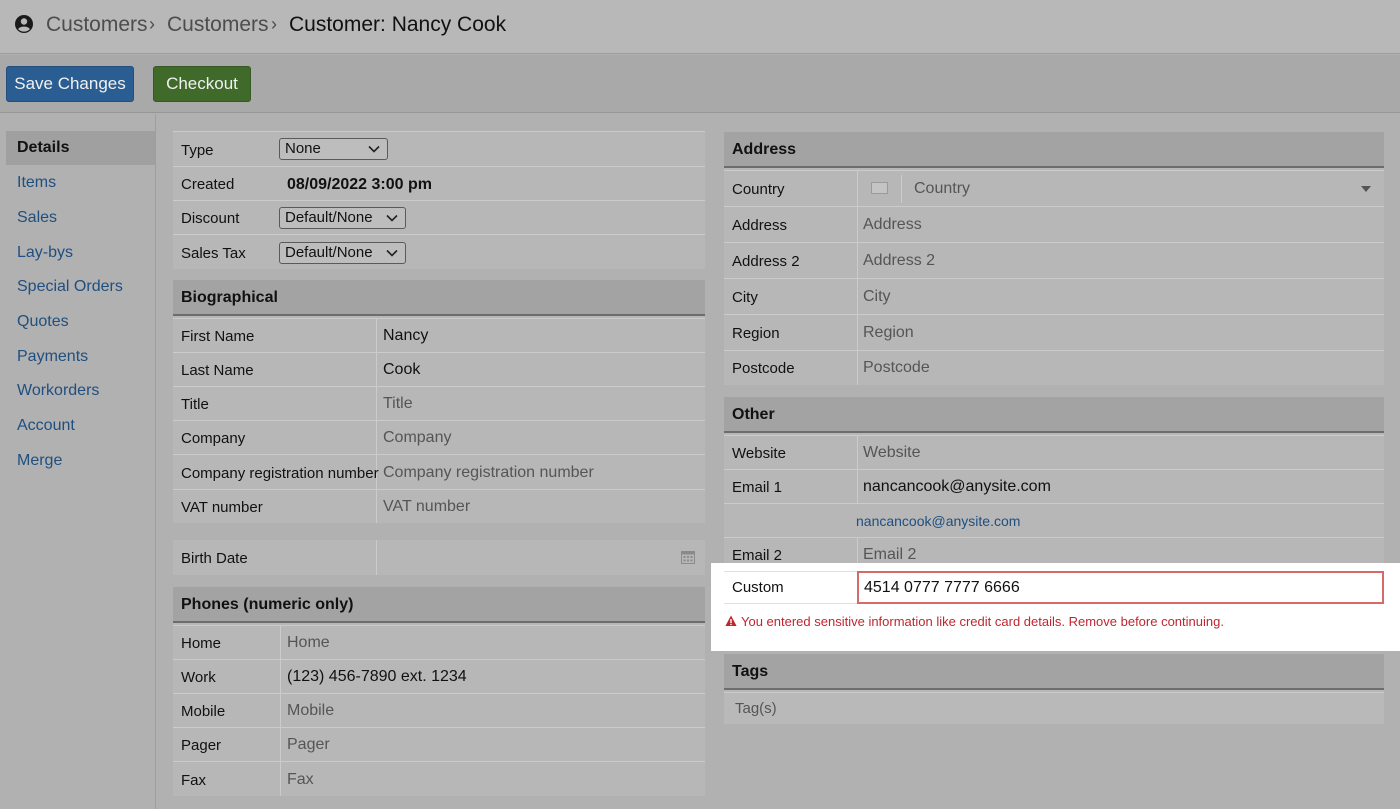  Describe the element at coordinates (1054, 332) in the screenshot. I see `region-row: Region Region` at that location.